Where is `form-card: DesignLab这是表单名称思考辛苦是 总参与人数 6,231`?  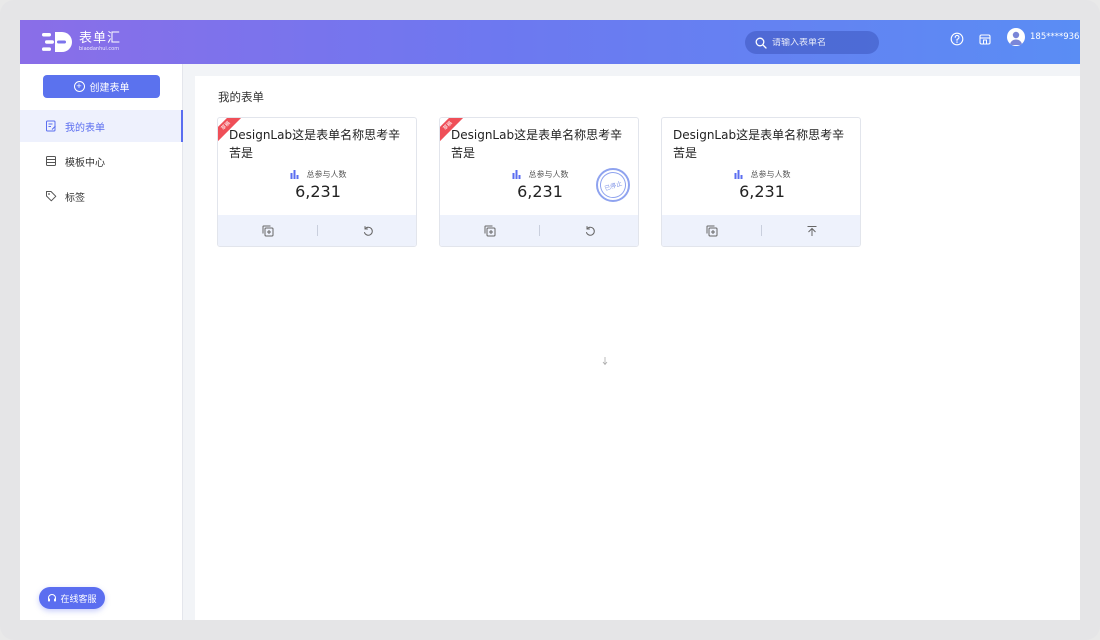
form-card: DesignLab这是表单名称思考辛苦是 总参与人数 6,231 is located at coordinates (761, 182).